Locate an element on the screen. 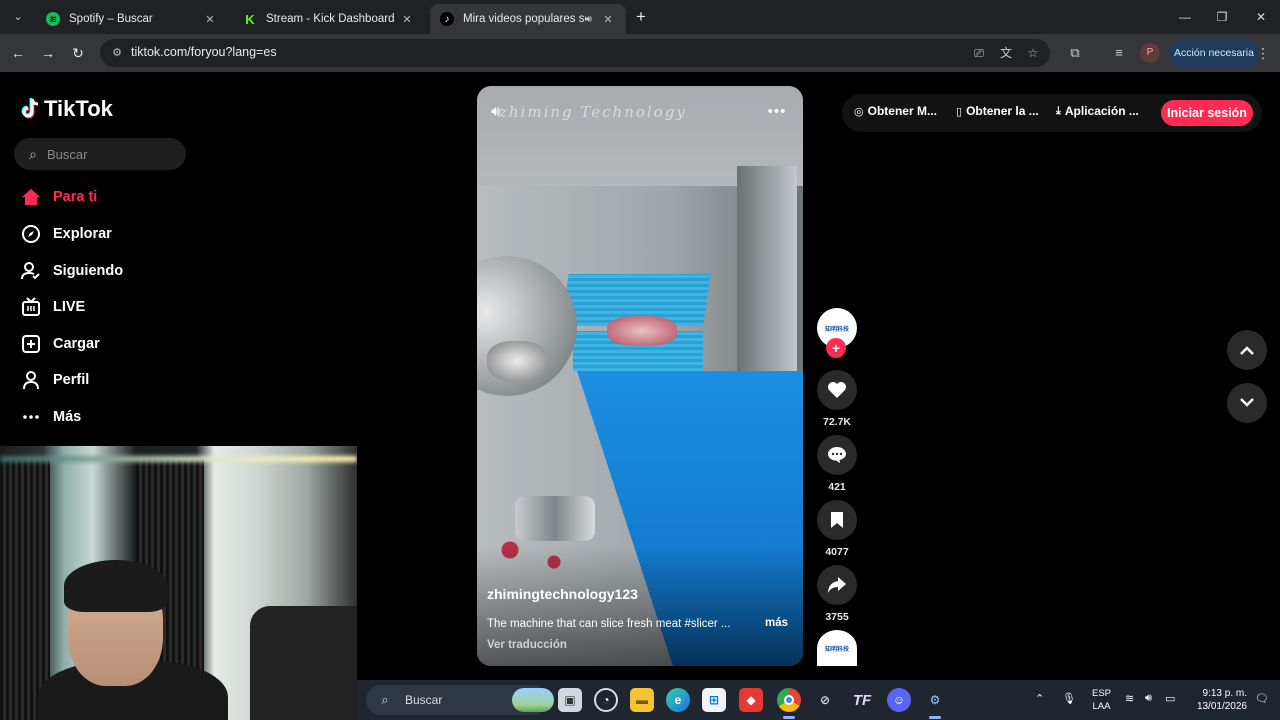 Image resolution: width=1280 pixels, height=720 pixels. phone-icon: ▯ is located at coordinates (959, 111).